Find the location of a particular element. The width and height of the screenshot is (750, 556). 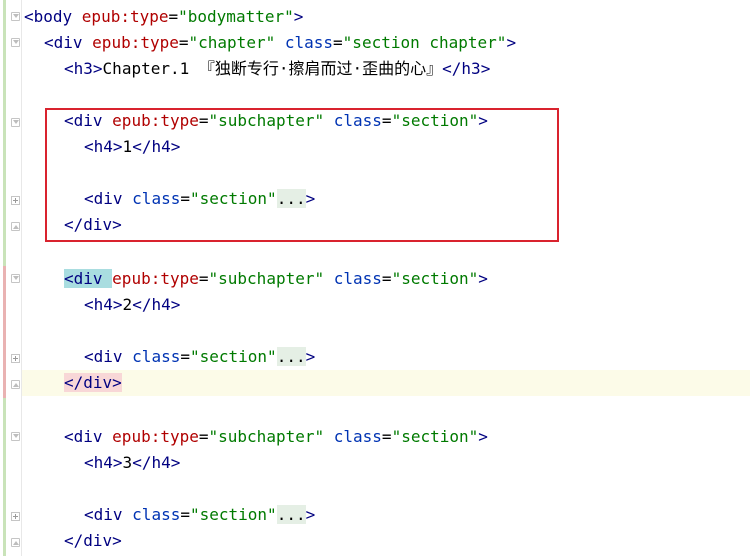

code-token: 3 is located at coordinates (127, 462).